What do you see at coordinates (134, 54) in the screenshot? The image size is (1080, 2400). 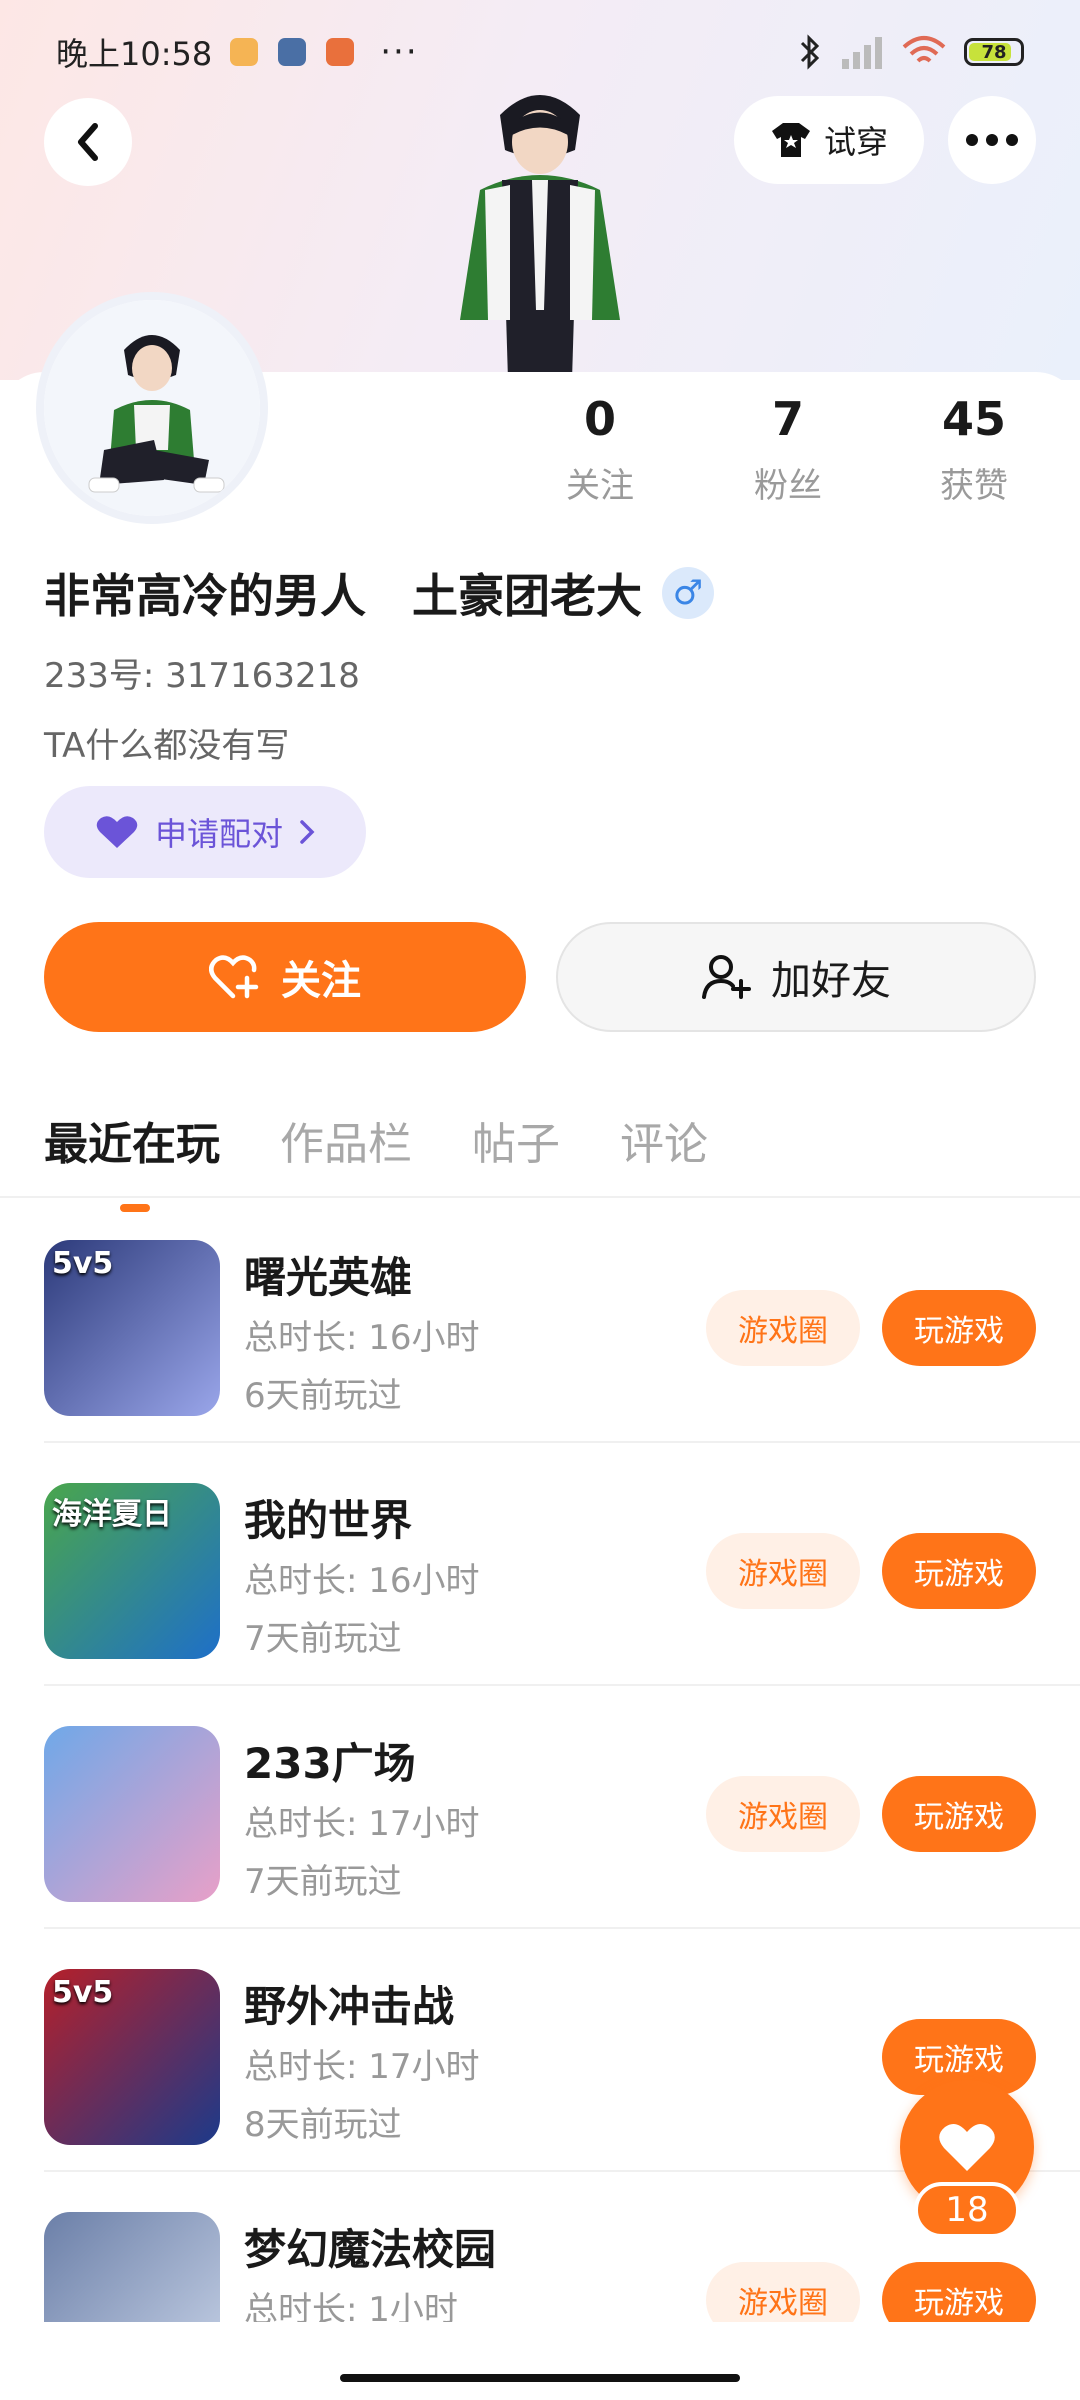 I see `status-time: 晚上10:58` at bounding box center [134, 54].